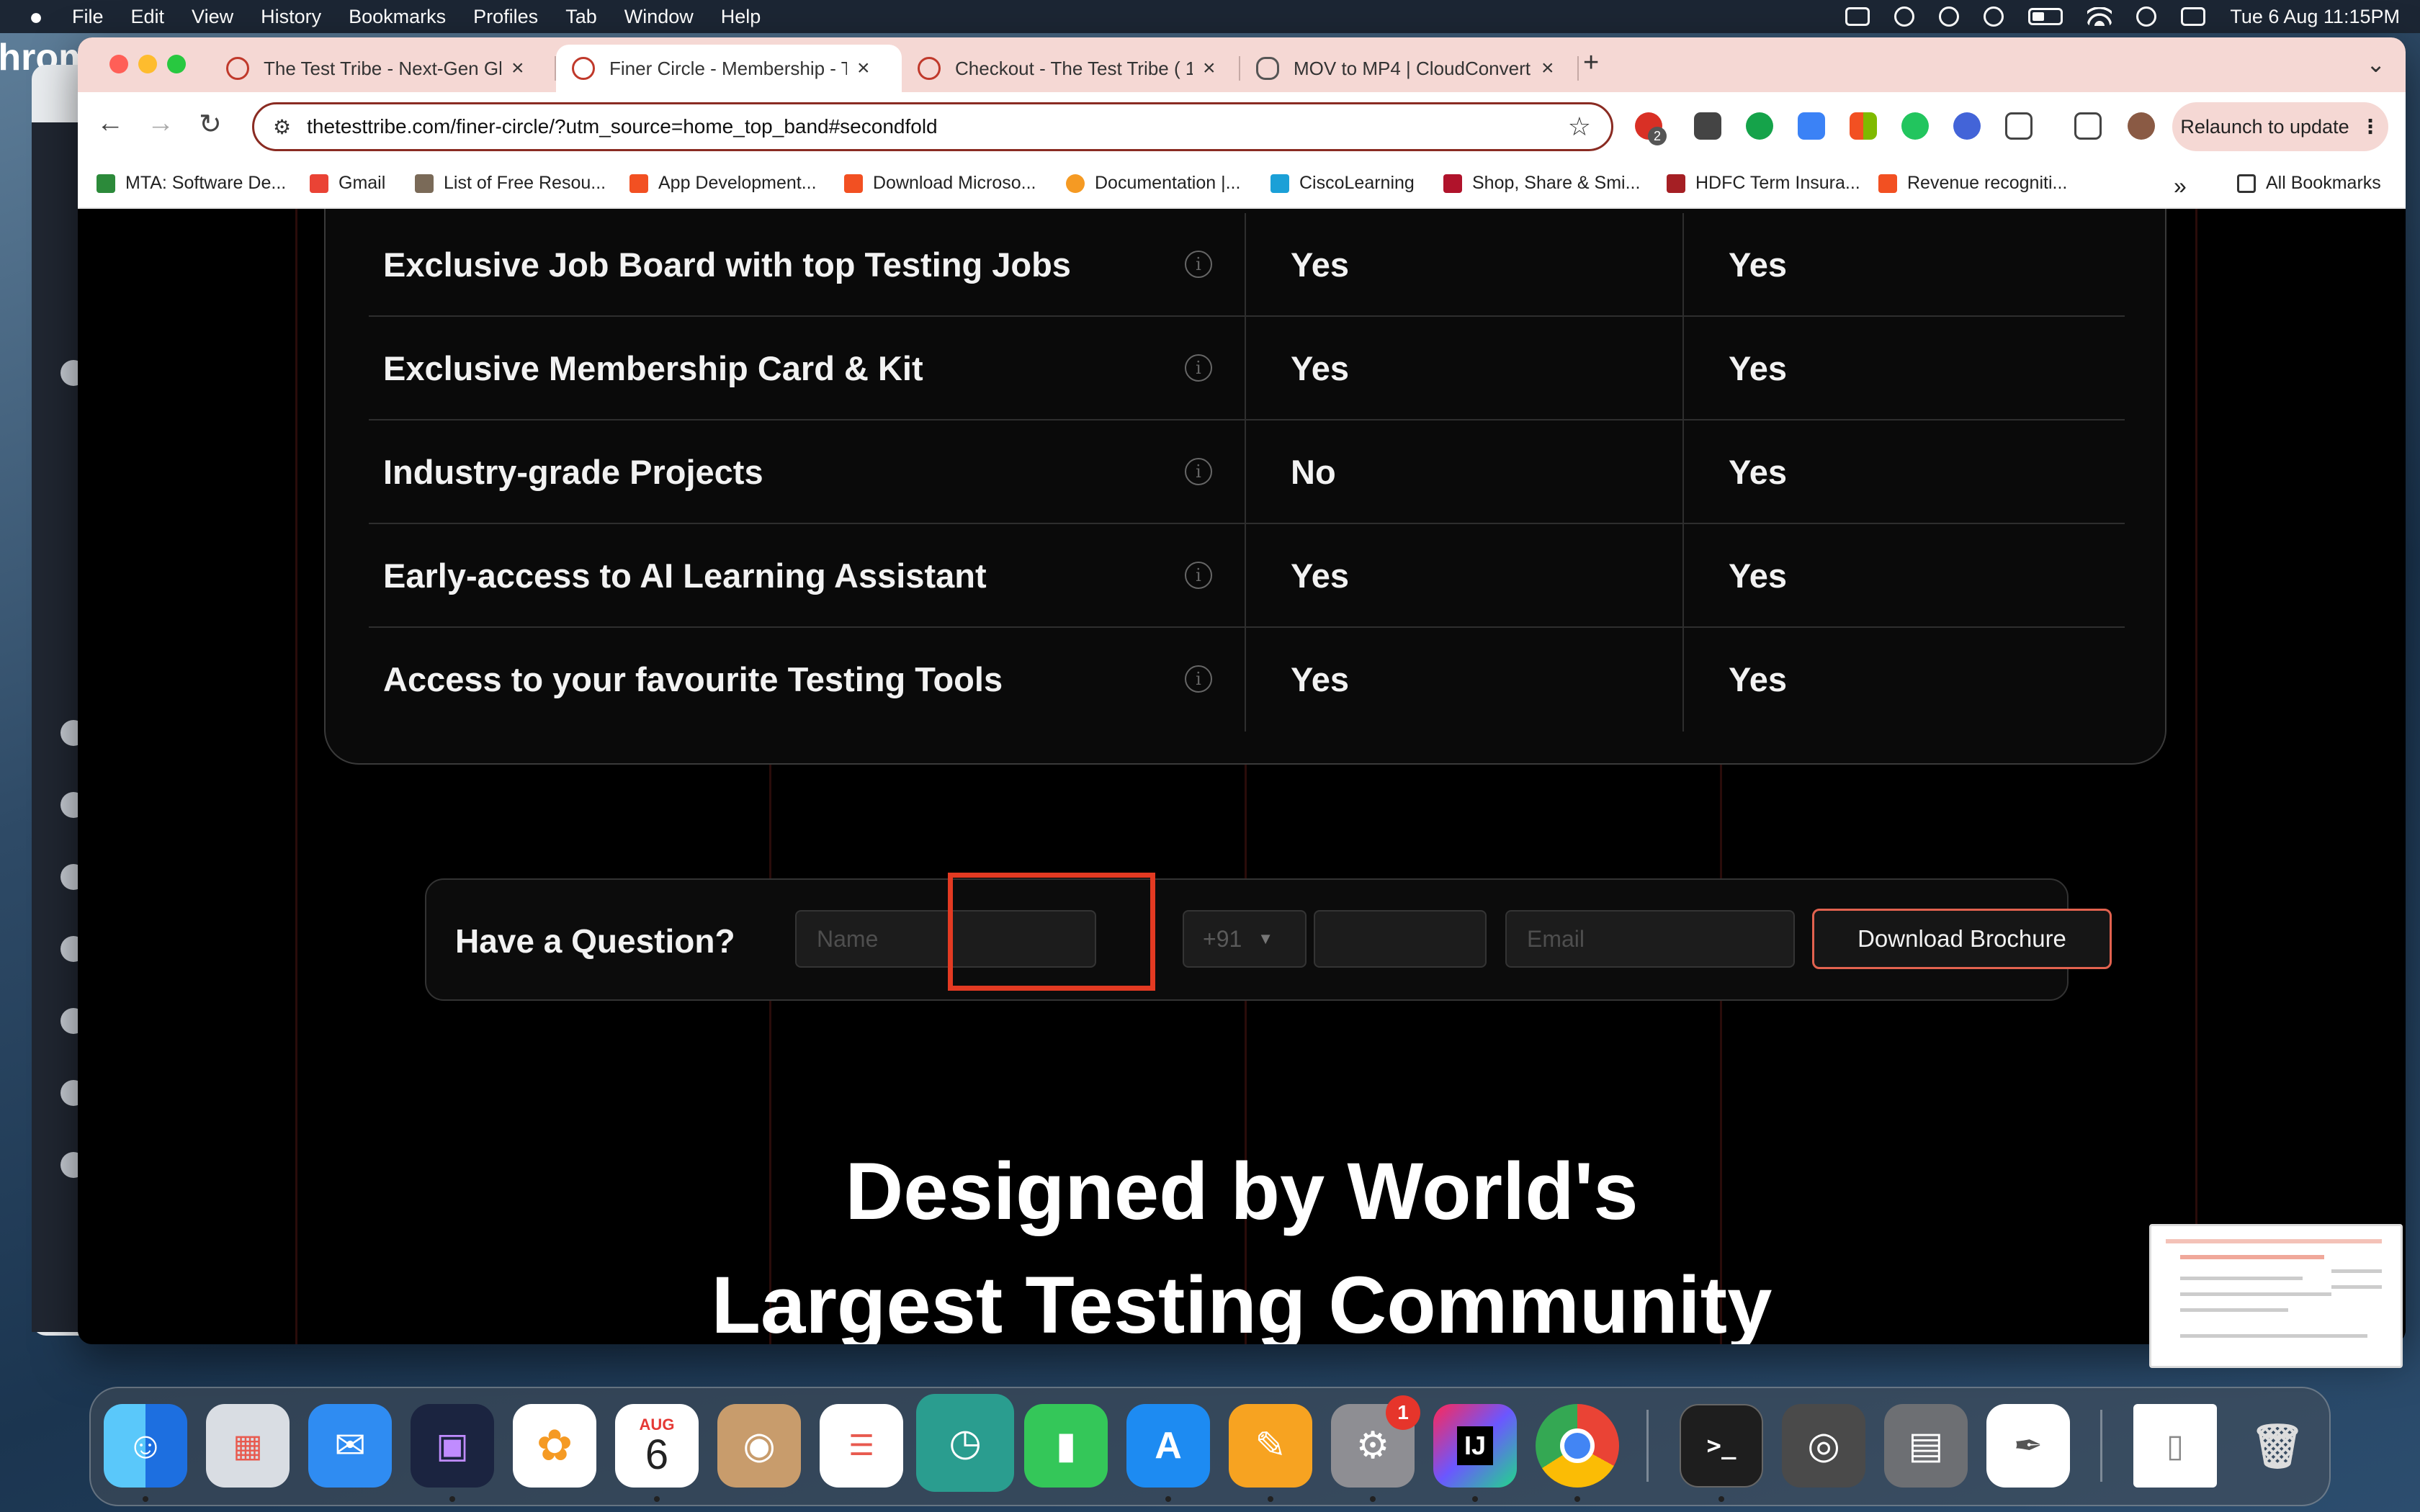 The image size is (2420, 1512). Describe the element at coordinates (397, 17) in the screenshot. I see `menu-bookmarks: Bookmarks` at that location.